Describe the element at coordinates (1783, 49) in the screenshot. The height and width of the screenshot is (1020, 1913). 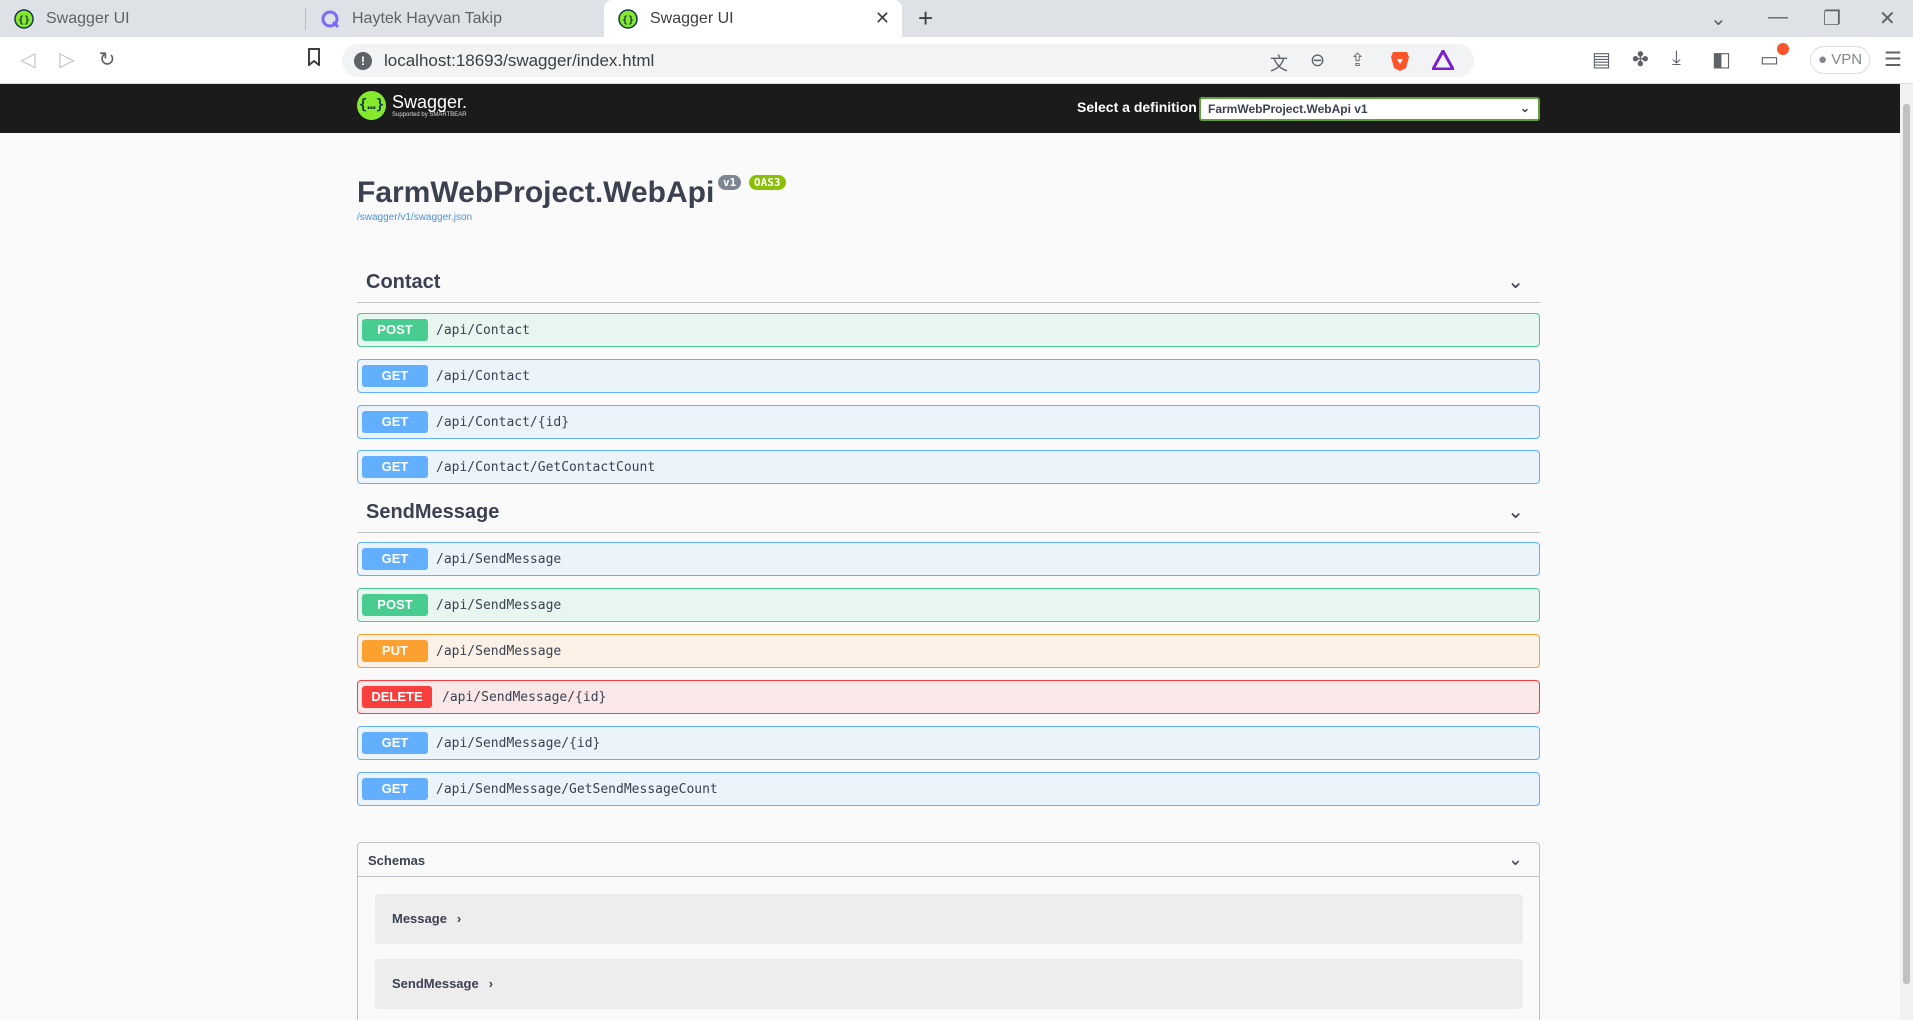
I see `notification-dot` at that location.